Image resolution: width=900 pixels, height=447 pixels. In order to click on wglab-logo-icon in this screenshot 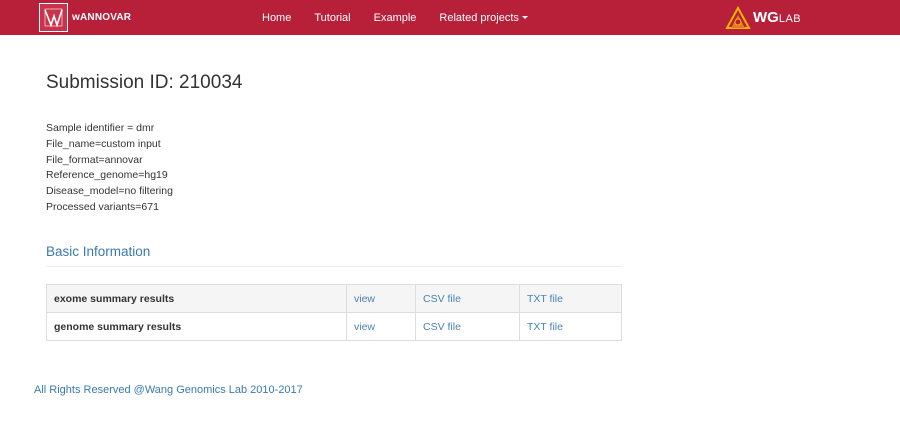, I will do `click(738, 17)`.